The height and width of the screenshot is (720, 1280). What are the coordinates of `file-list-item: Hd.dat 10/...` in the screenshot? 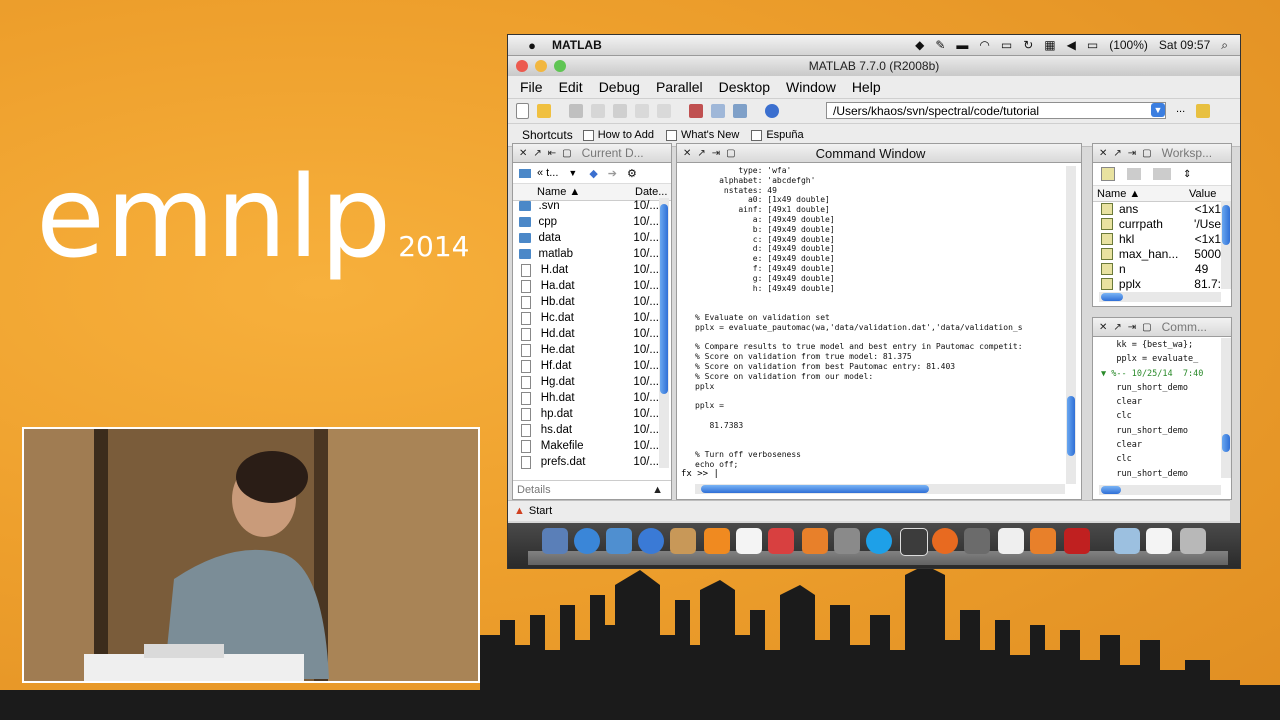 It's located at (586, 334).